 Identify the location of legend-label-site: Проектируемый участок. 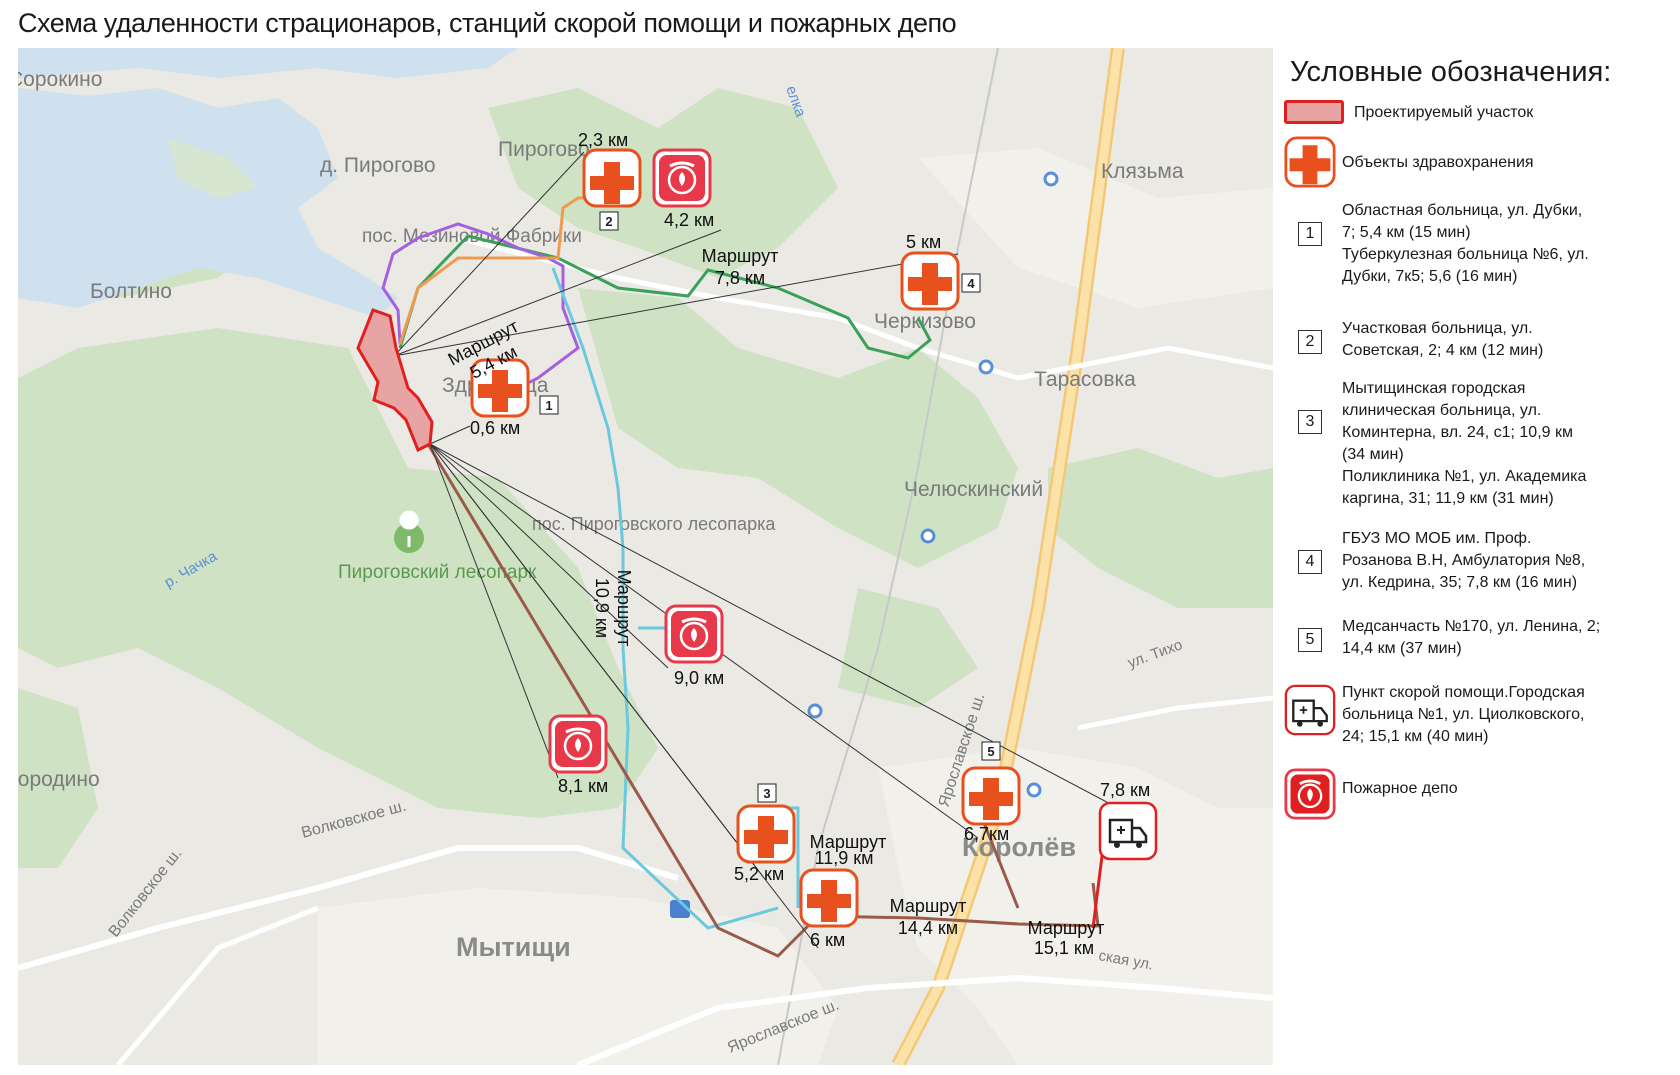
(1444, 112).